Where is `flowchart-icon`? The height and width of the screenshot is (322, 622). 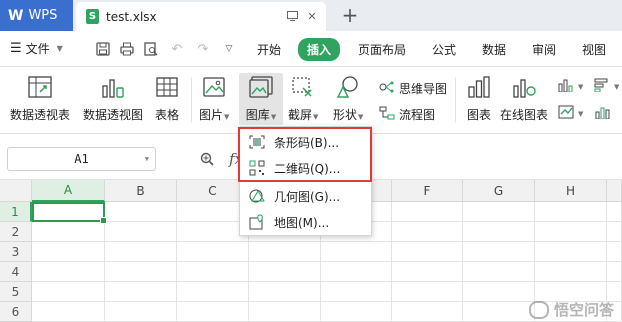
flowchart-icon is located at coordinates (387, 114).